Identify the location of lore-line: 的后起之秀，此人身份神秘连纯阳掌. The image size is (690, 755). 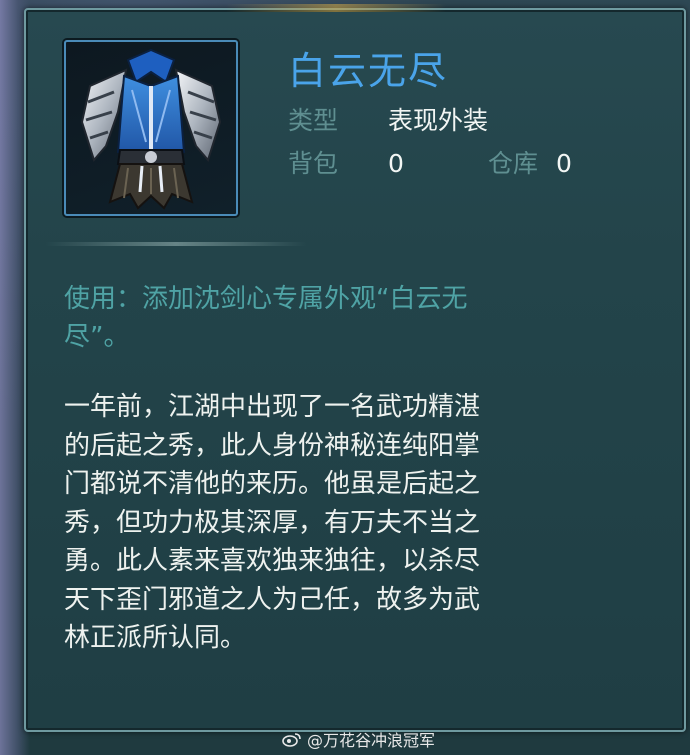
(272, 445).